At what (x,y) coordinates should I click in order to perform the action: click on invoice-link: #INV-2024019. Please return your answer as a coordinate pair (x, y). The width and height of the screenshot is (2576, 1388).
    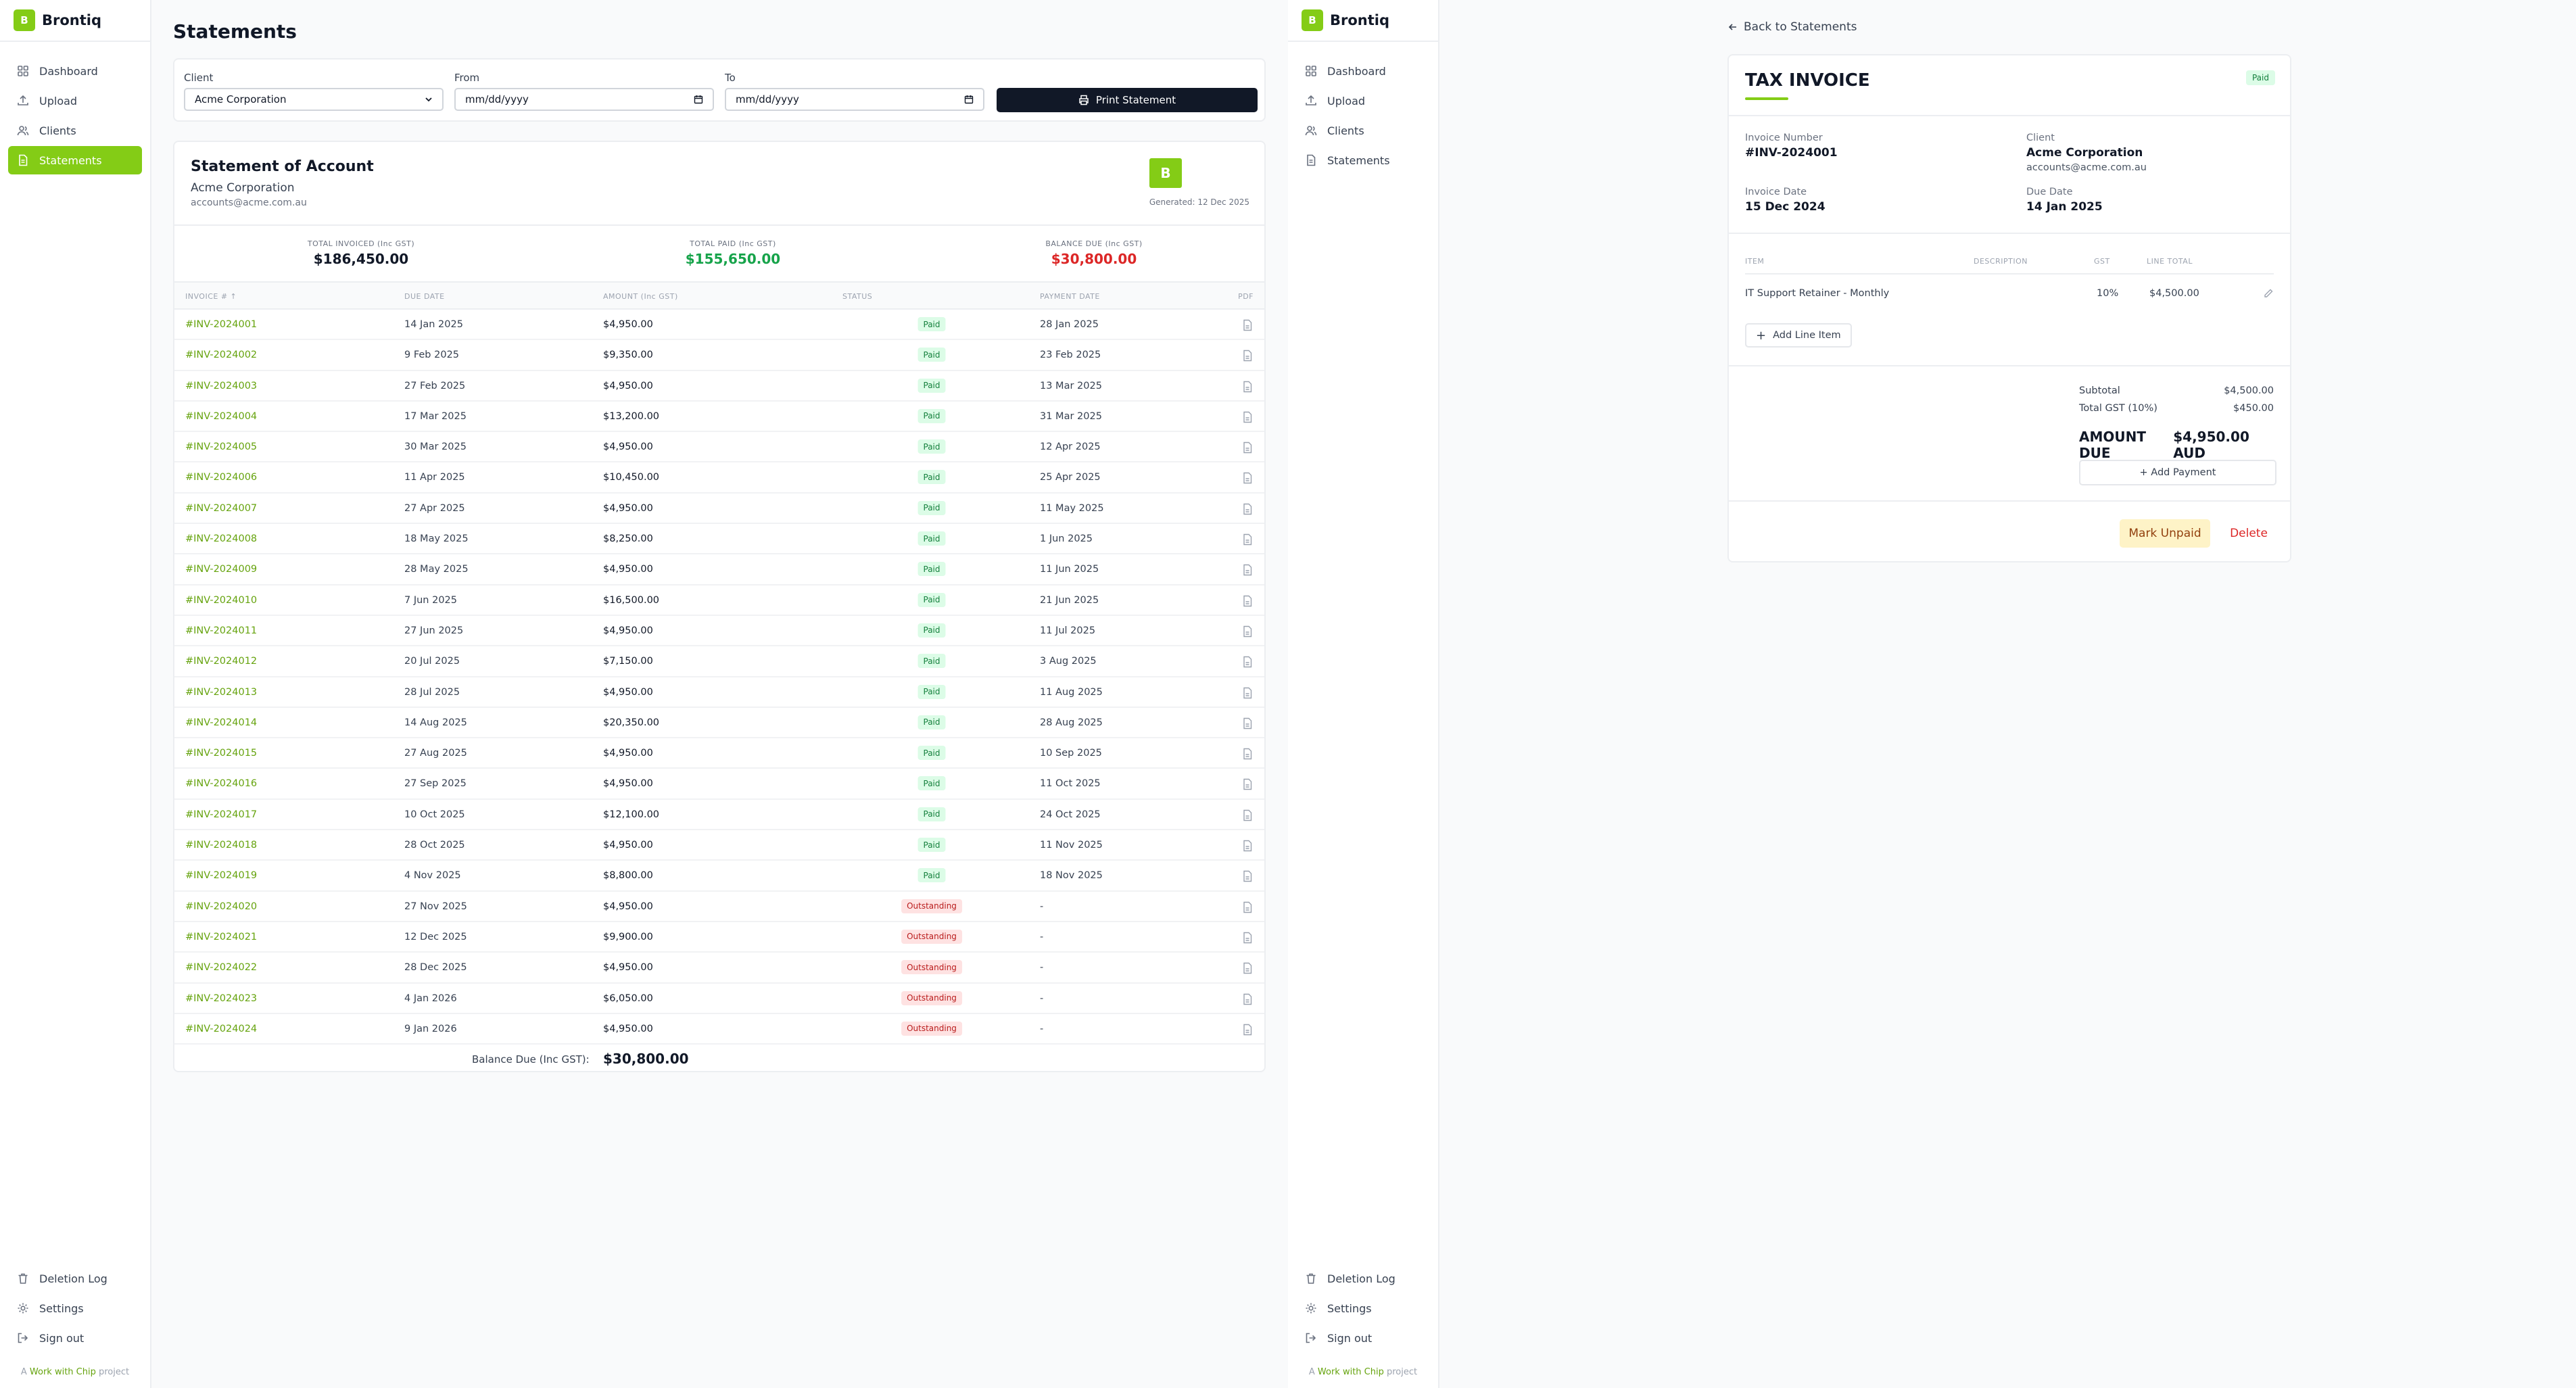
    Looking at the image, I should click on (221, 875).